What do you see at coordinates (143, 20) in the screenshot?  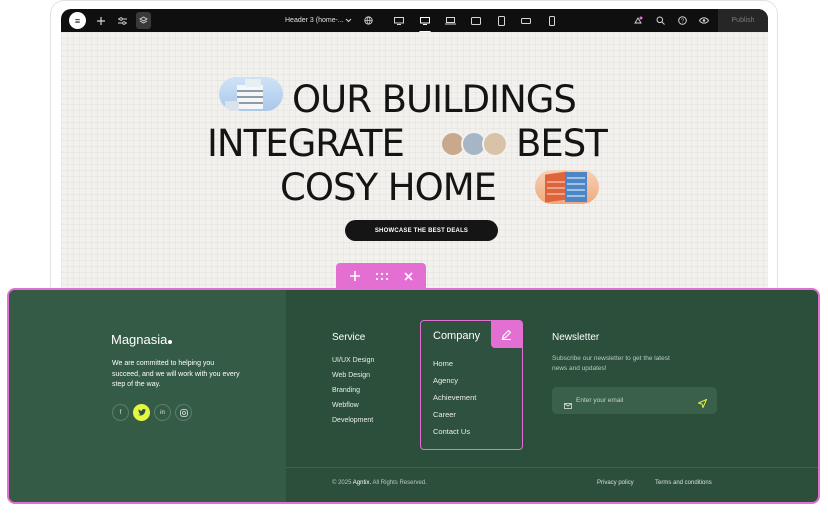 I see `structure-layers-icon` at bounding box center [143, 20].